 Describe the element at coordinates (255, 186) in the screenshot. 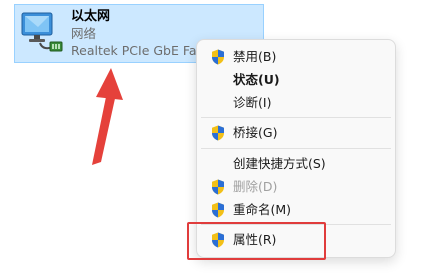

I see `menu-item-label: 删除(D)` at that location.